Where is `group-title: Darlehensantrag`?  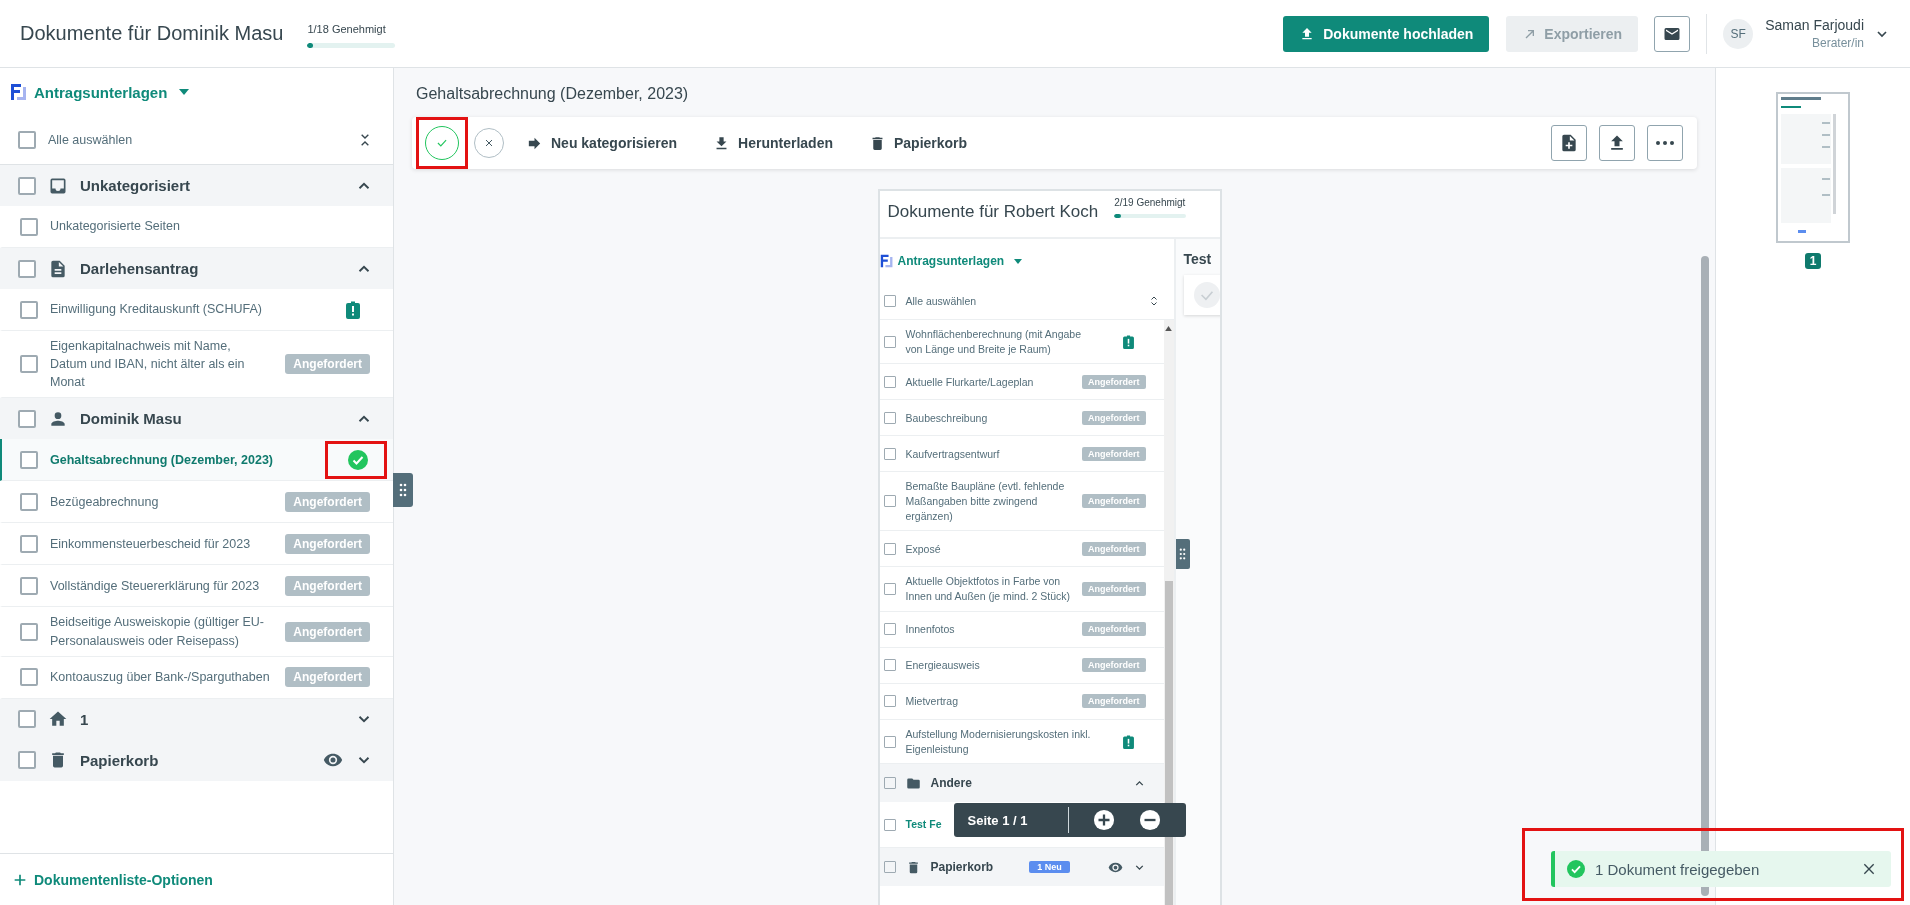
group-title: Darlehensantrag is located at coordinates (140, 268).